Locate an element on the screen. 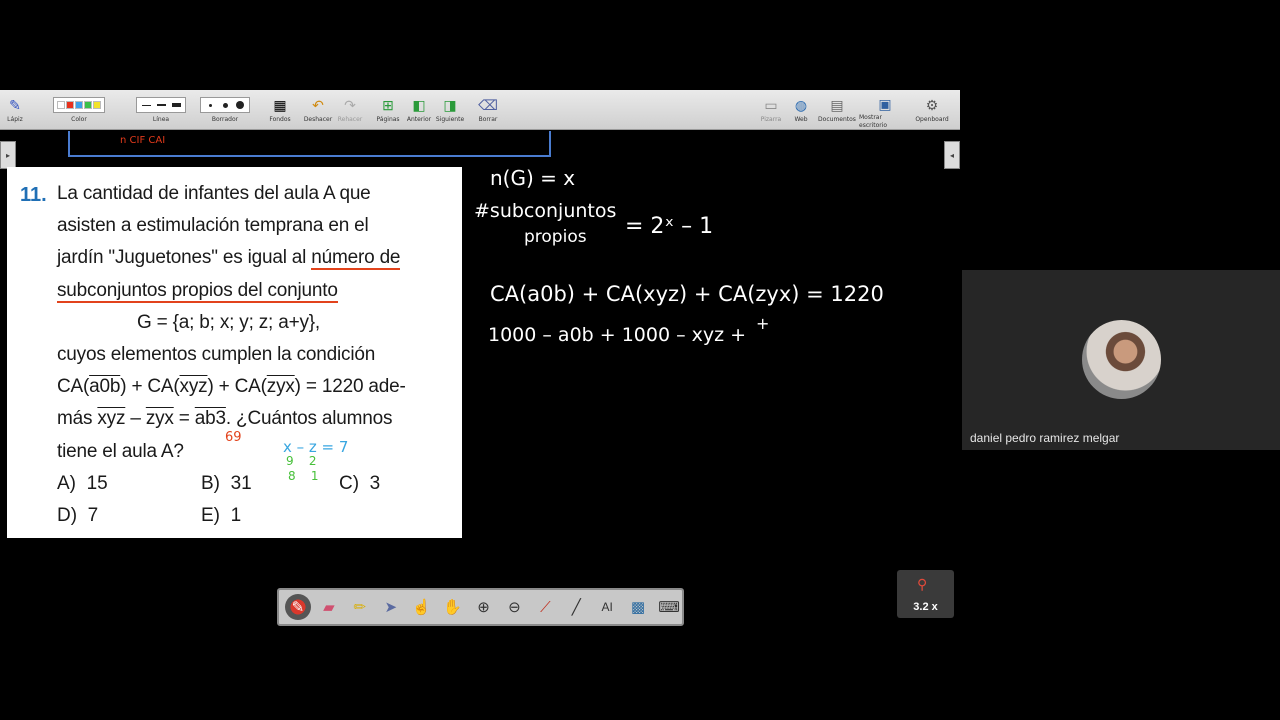  previous-page-button: ◧ Anterior is located at coordinates (419, 110).